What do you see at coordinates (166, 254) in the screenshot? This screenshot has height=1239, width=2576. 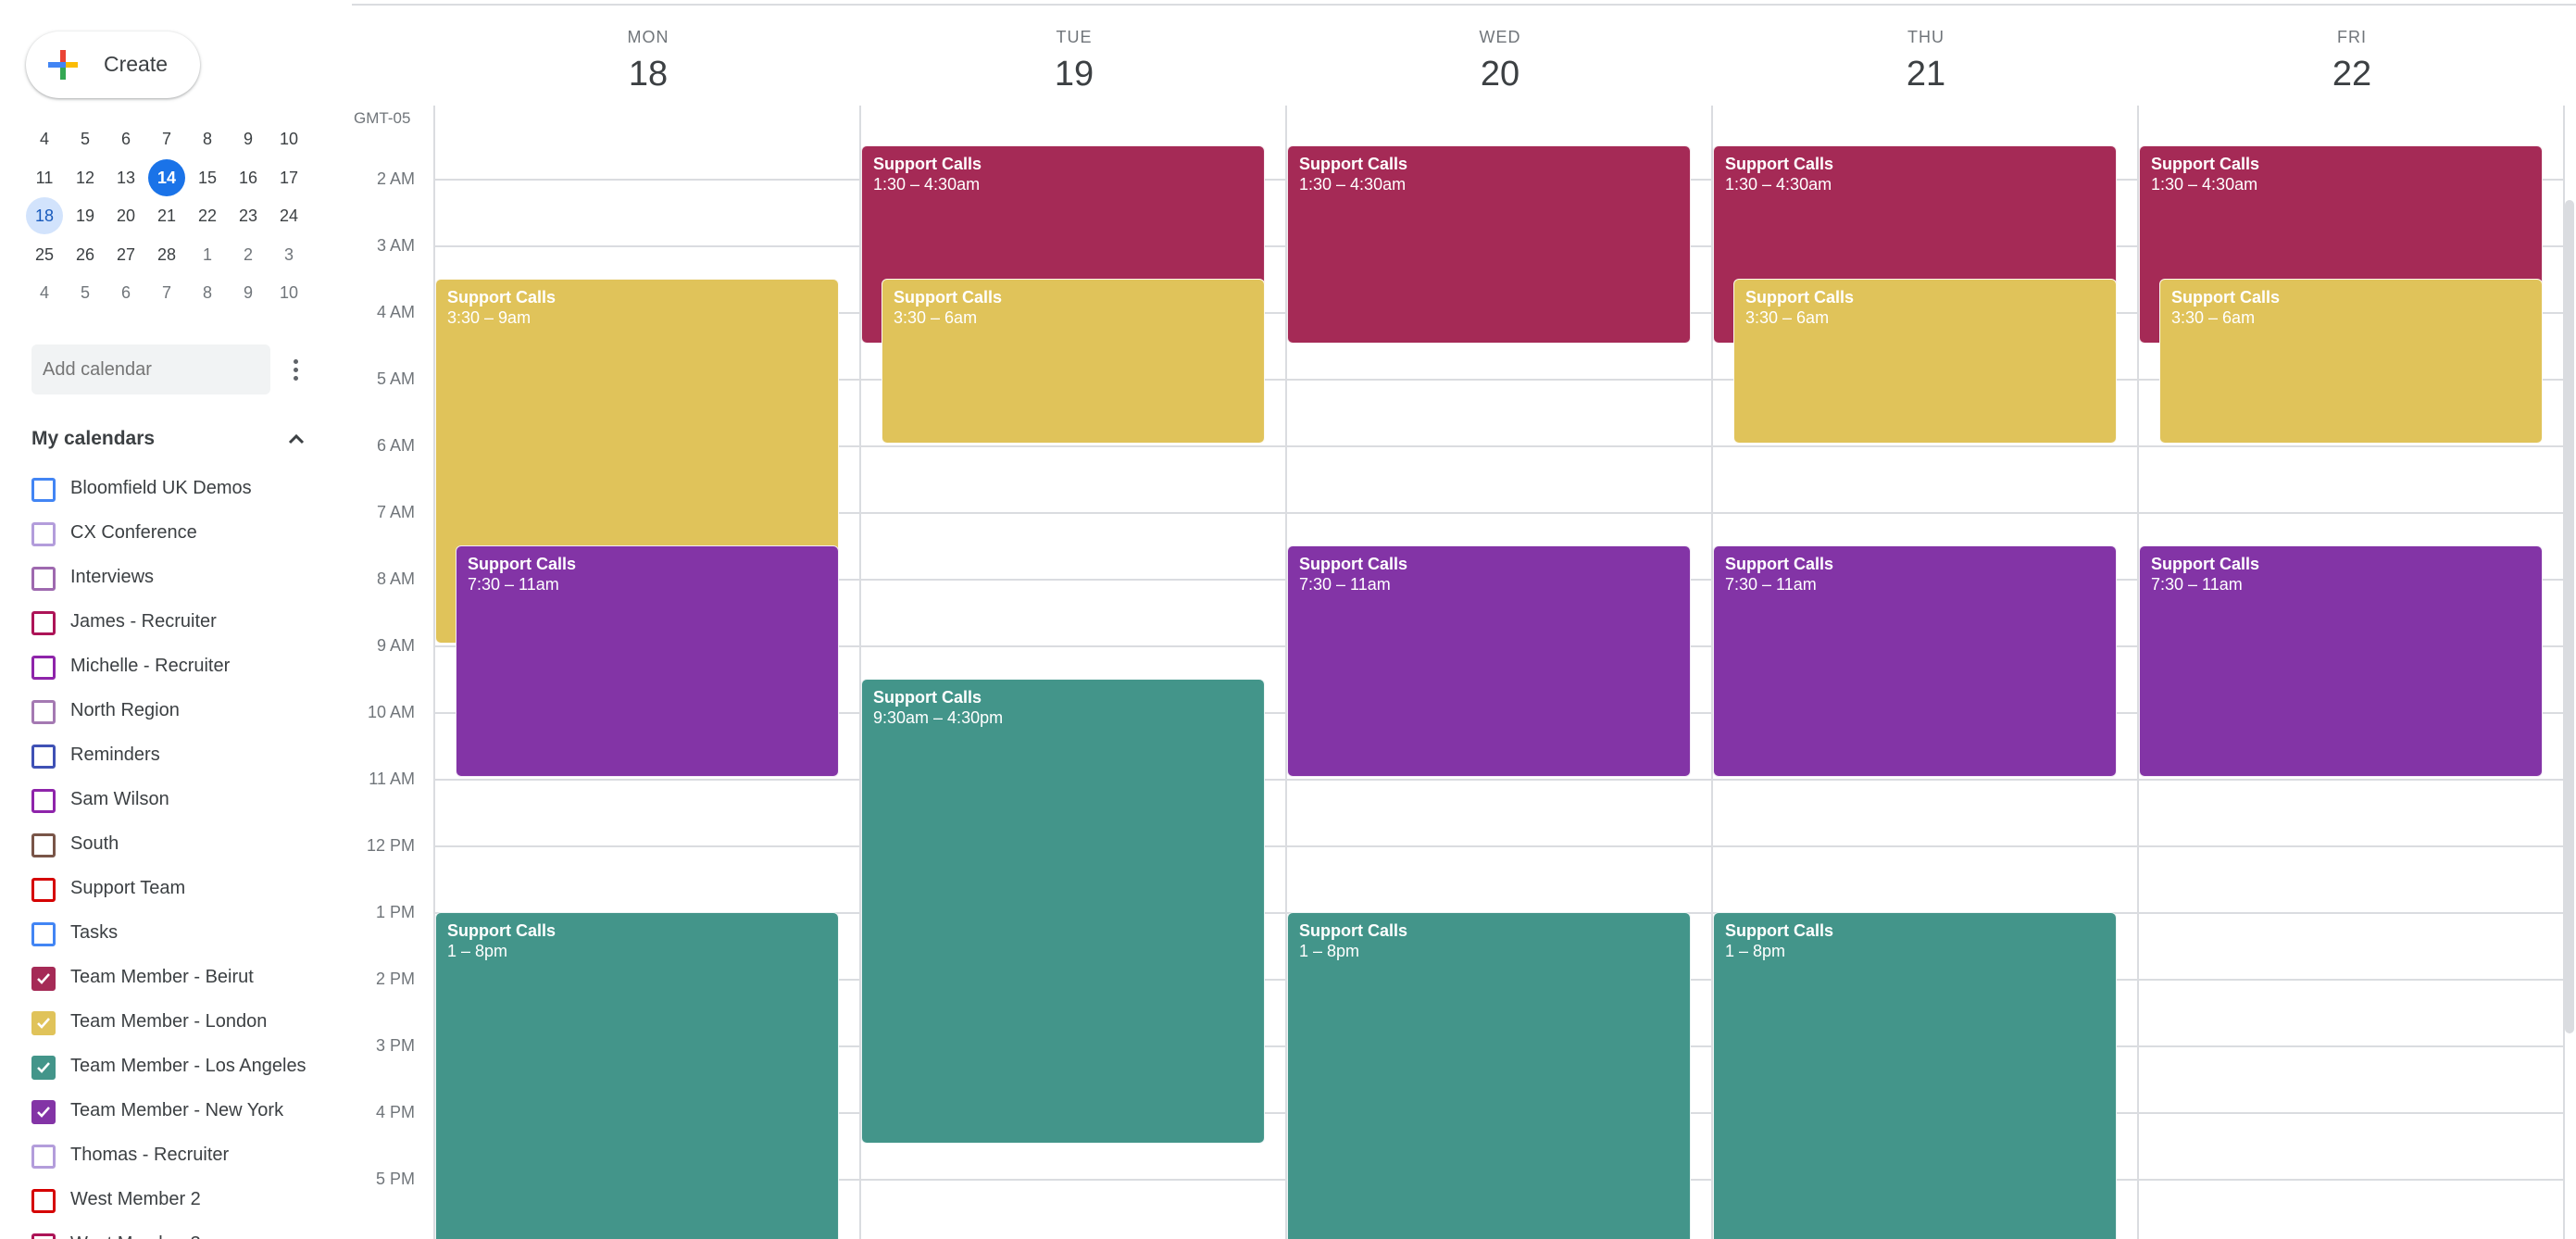 I see `mini-calendar-day: 28` at bounding box center [166, 254].